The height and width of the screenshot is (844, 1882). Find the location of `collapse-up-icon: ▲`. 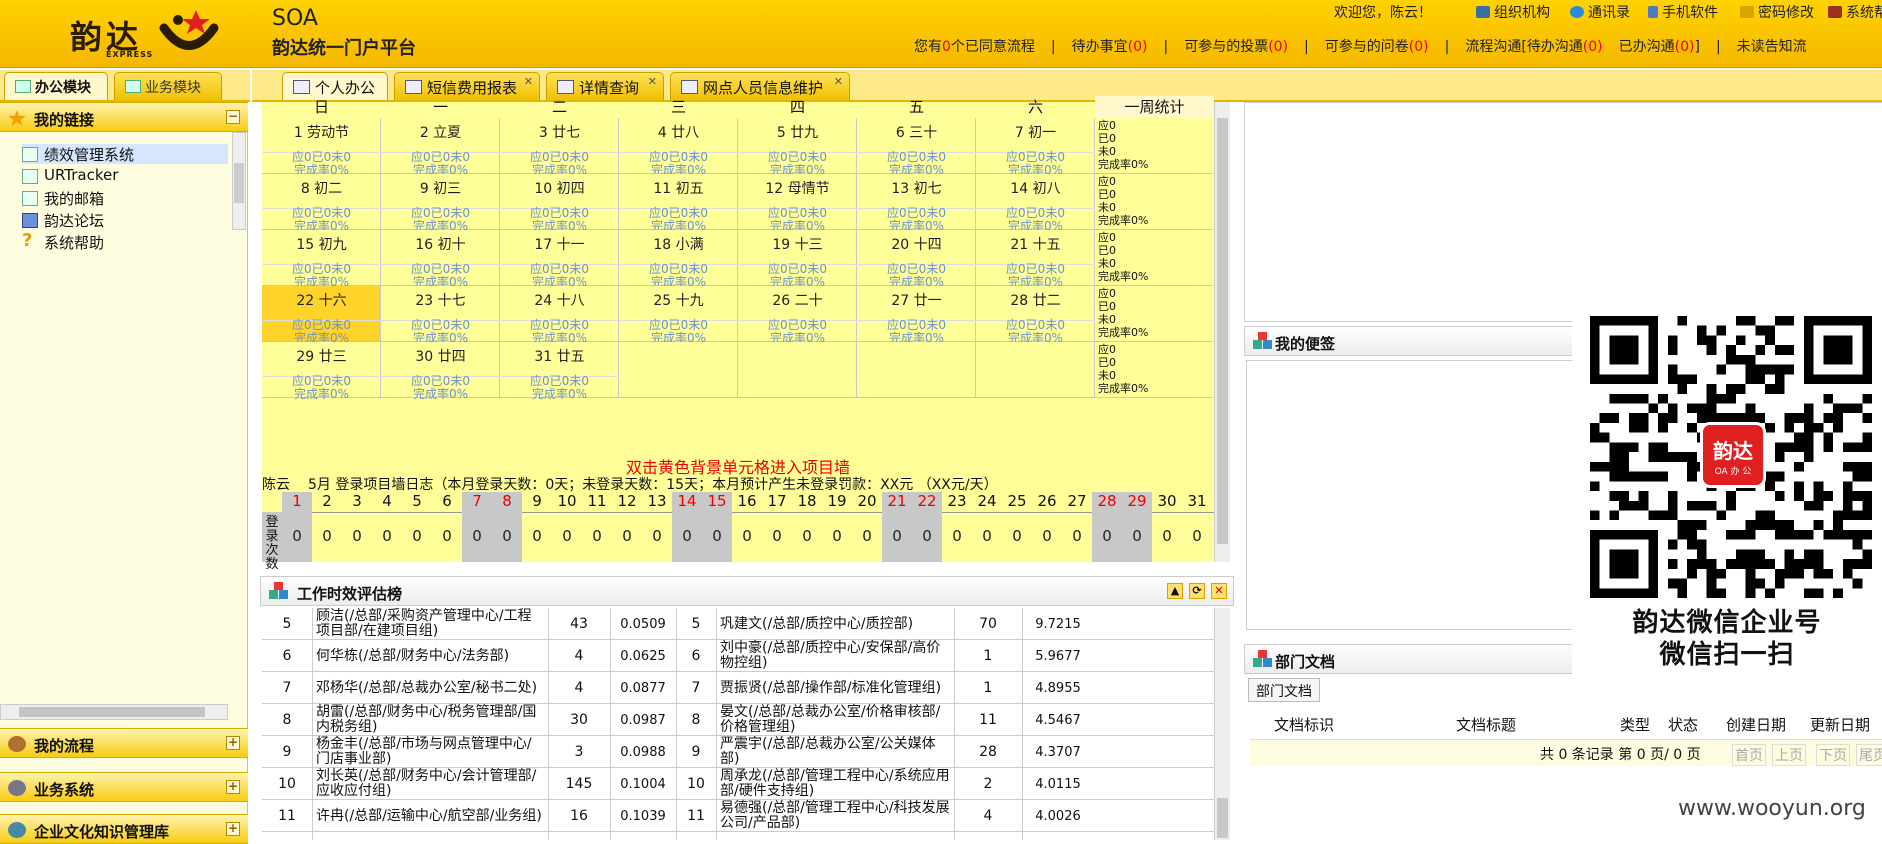

collapse-up-icon: ▲ is located at coordinates (1175, 591).